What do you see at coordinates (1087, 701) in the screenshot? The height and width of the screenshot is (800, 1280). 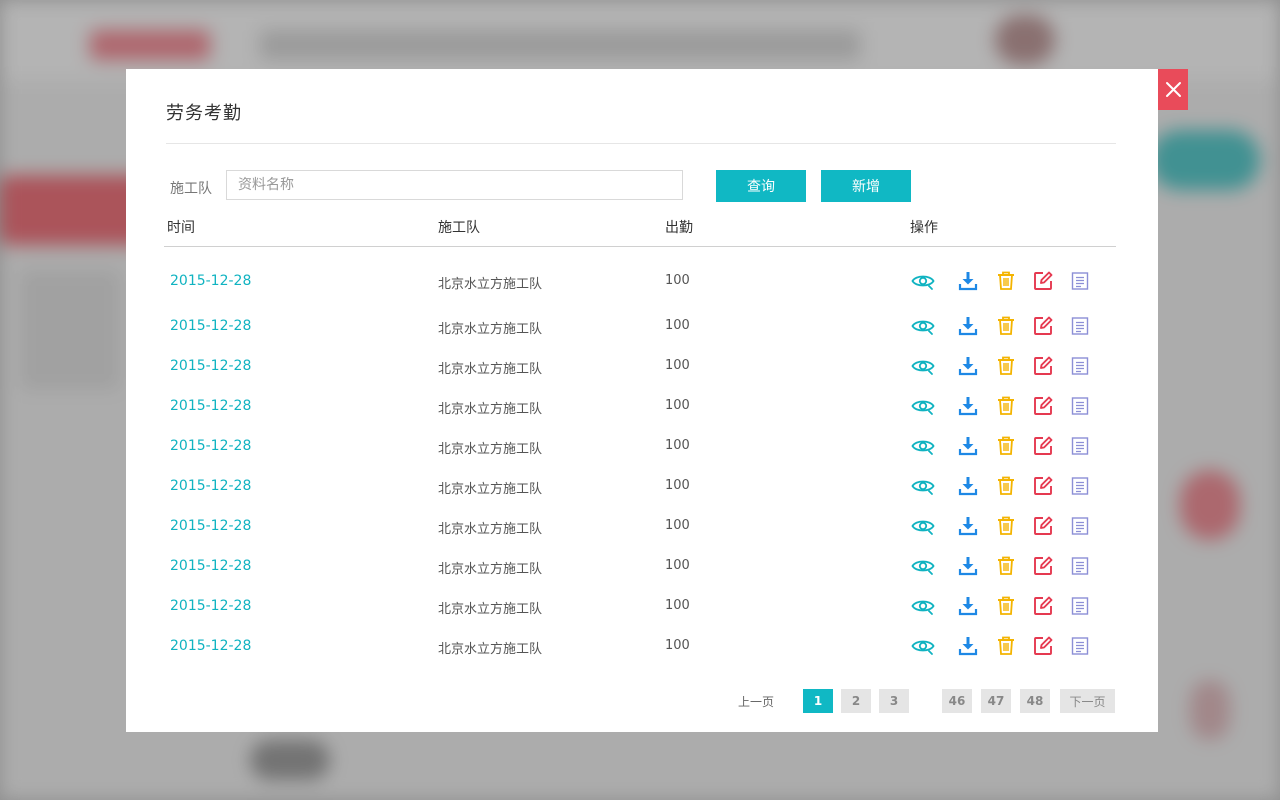 I see `next-page-button: 下一页` at bounding box center [1087, 701].